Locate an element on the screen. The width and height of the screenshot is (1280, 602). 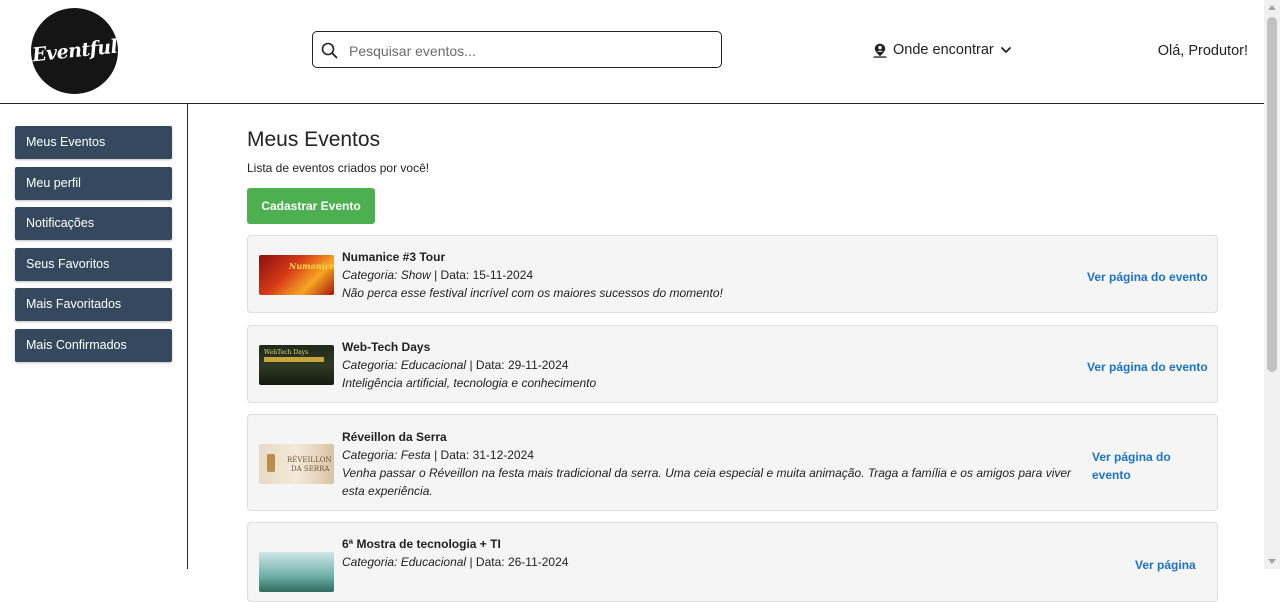
event-thumbnail is located at coordinates (296, 572).